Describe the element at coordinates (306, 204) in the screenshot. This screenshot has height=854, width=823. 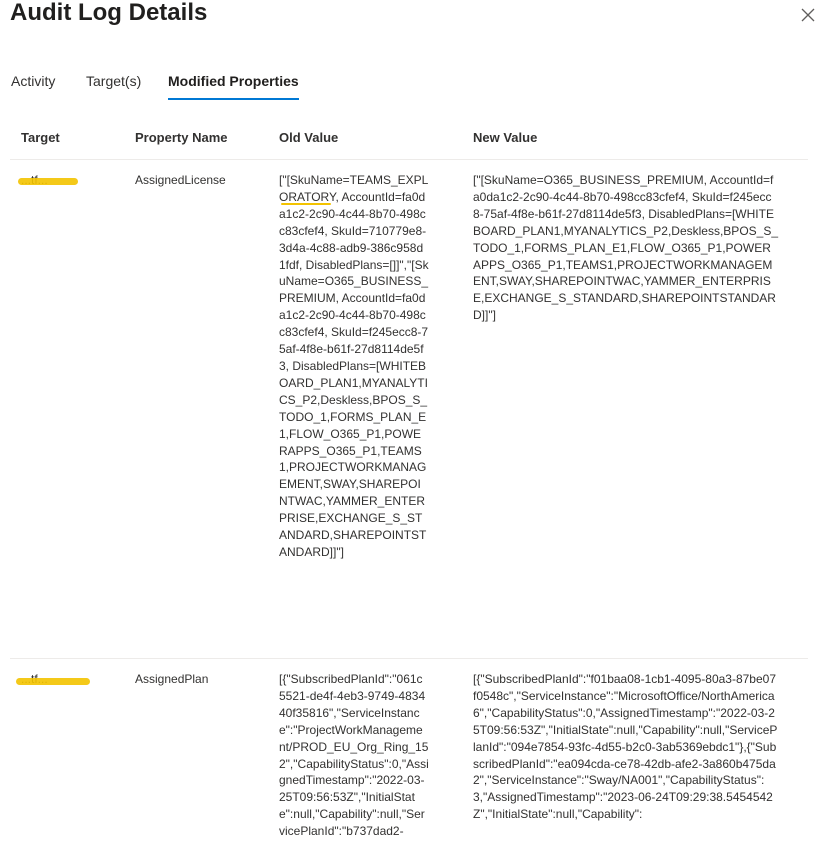
I see `highlight-mark` at that location.